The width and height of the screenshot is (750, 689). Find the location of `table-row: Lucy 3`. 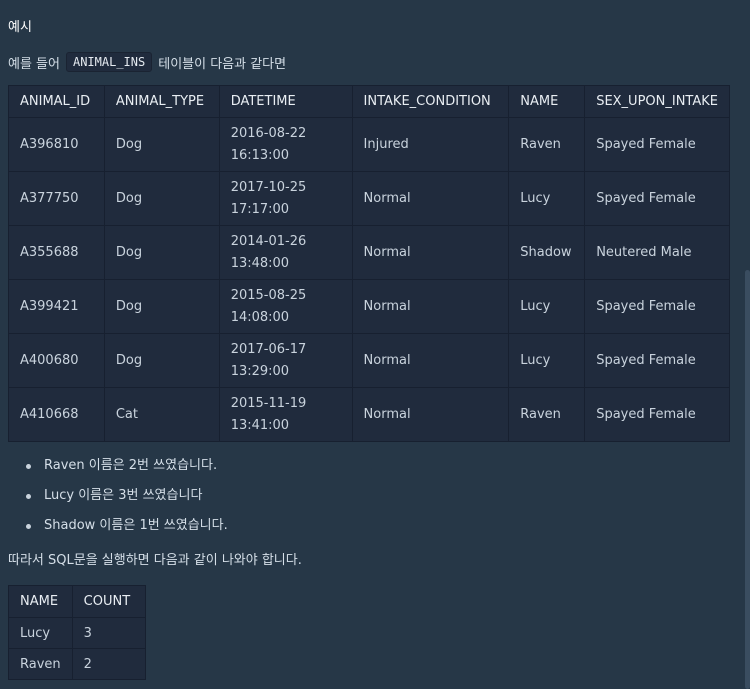

table-row: Lucy 3 is located at coordinates (77, 633).